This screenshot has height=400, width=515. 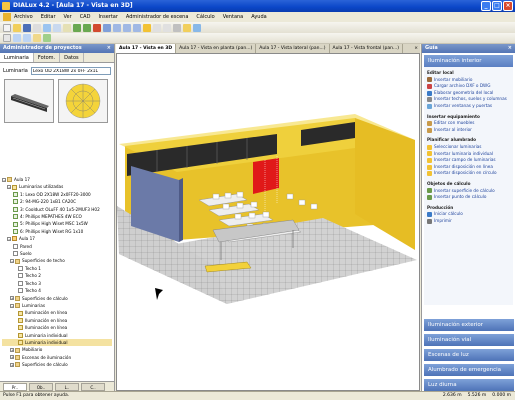 What do you see at coordinates (468, 106) in the screenshot?
I see `guide-link: Insertar ventanas y puertas` at bounding box center [468, 106].